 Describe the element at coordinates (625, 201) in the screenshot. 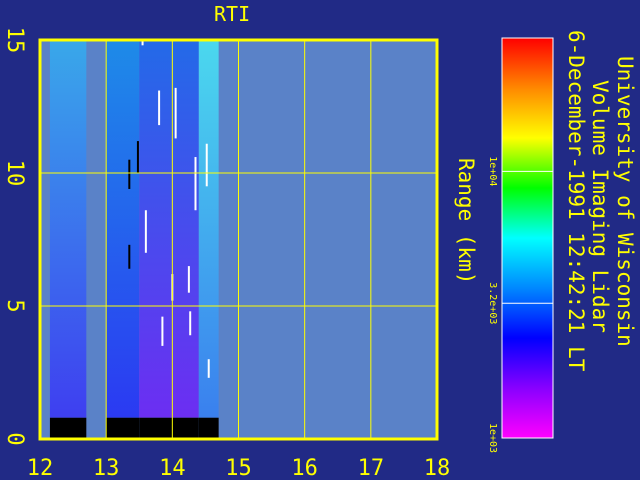

I see `annotation-line-1: University of Wisconsin` at that location.